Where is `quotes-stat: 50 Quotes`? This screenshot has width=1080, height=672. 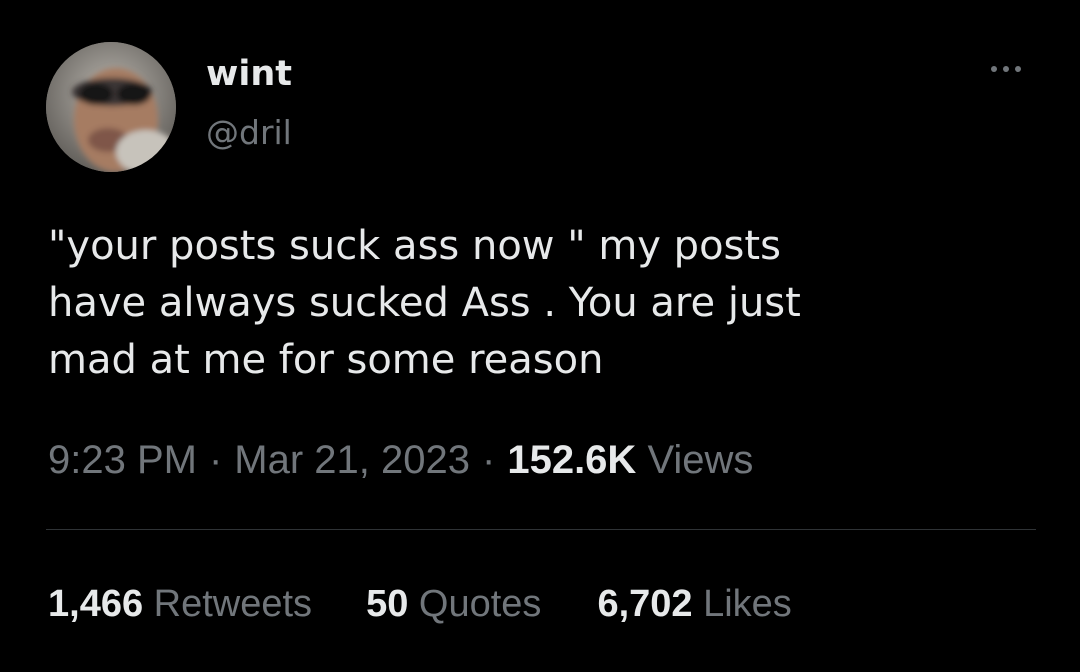 quotes-stat: 50 Quotes is located at coordinates (453, 604).